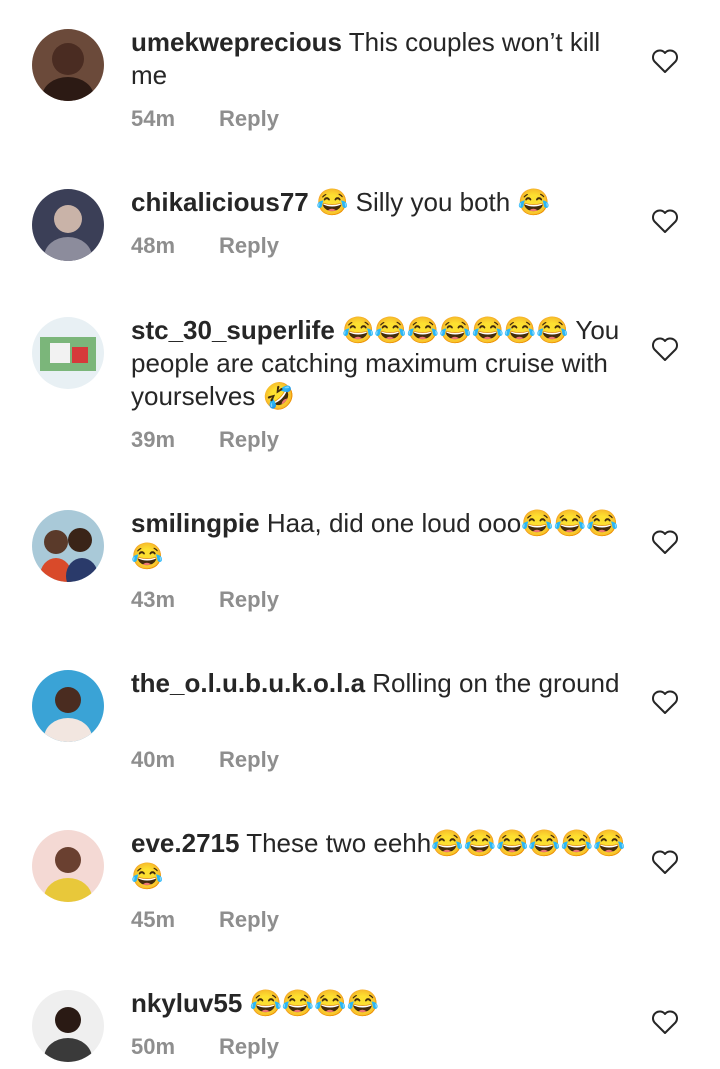  What do you see at coordinates (236, 42) in the screenshot?
I see `username-link: umekweprecious` at bounding box center [236, 42].